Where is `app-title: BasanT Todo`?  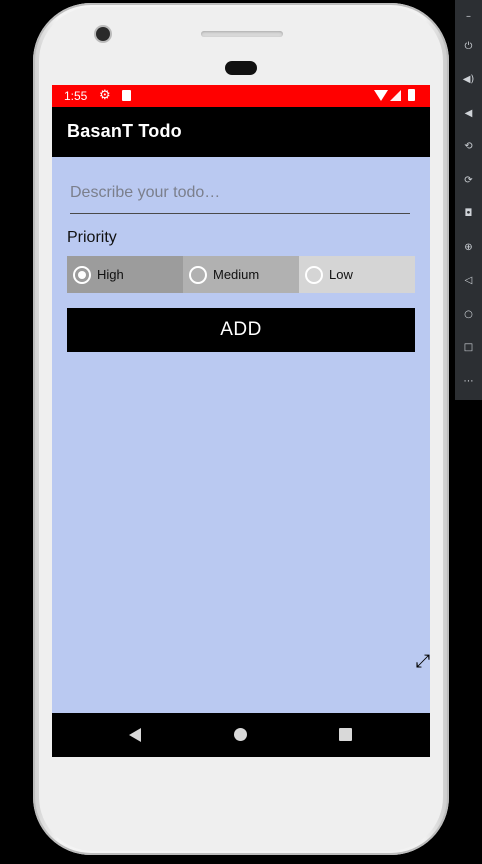
app-title: BasanT Todo is located at coordinates (124, 131).